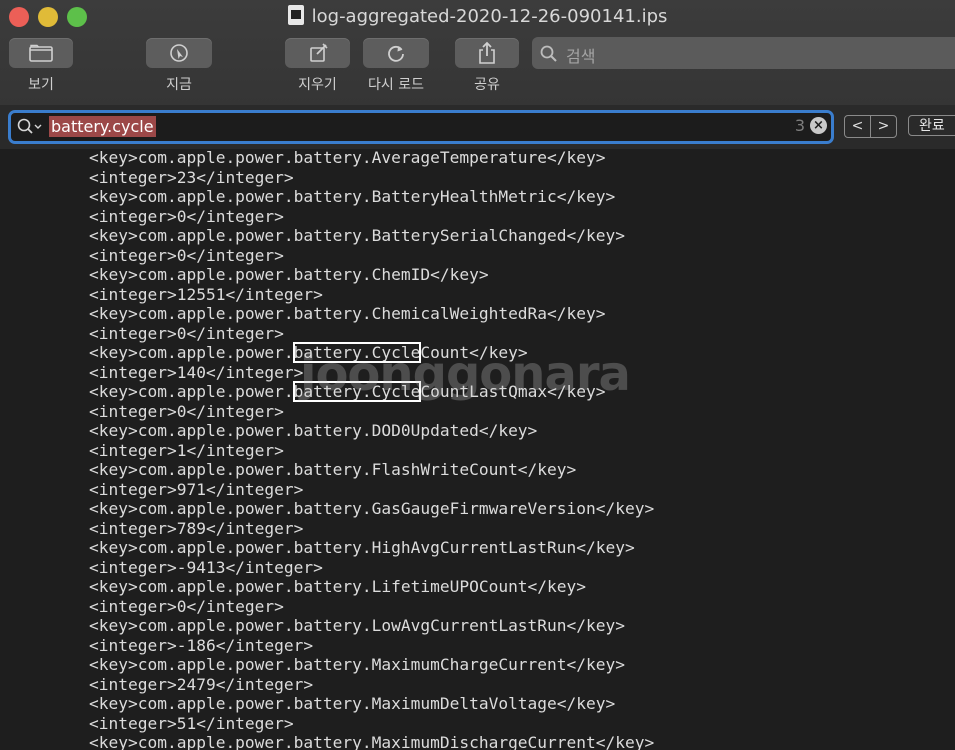  What do you see at coordinates (883, 126) in the screenshot?
I see `next-match-button: >` at bounding box center [883, 126].